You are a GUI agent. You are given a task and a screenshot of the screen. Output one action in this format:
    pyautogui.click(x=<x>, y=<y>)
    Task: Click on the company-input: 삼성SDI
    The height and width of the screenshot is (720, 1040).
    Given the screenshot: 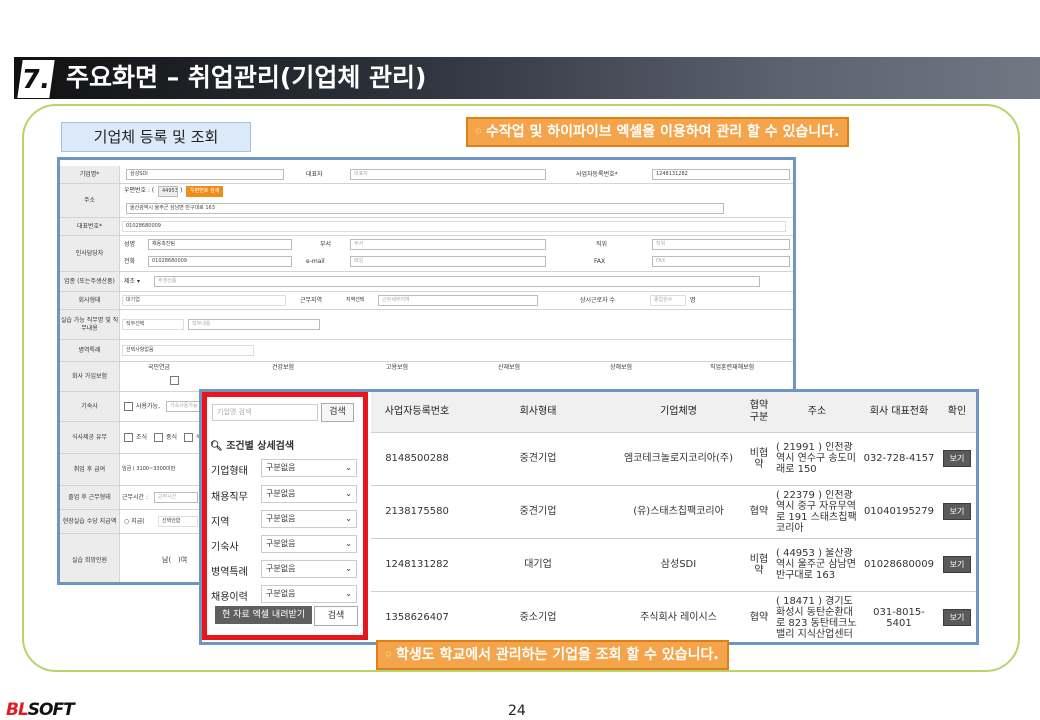 What is the action you would take?
    pyautogui.click(x=205, y=174)
    